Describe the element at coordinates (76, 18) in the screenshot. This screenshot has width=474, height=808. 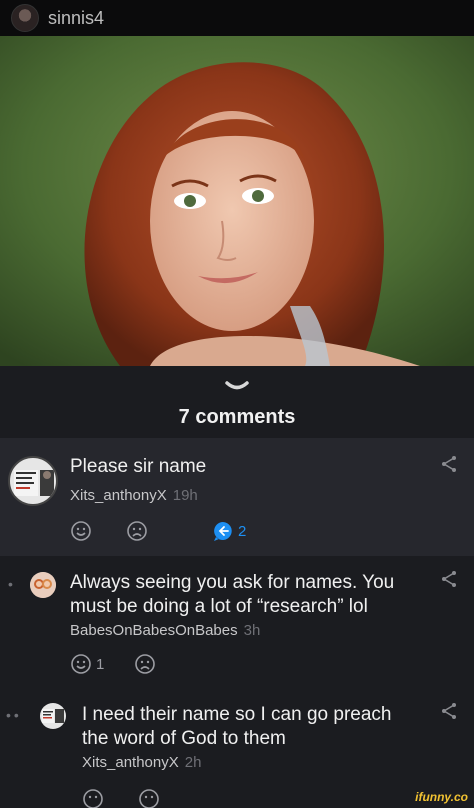
I see `username: sinnis4` at that location.